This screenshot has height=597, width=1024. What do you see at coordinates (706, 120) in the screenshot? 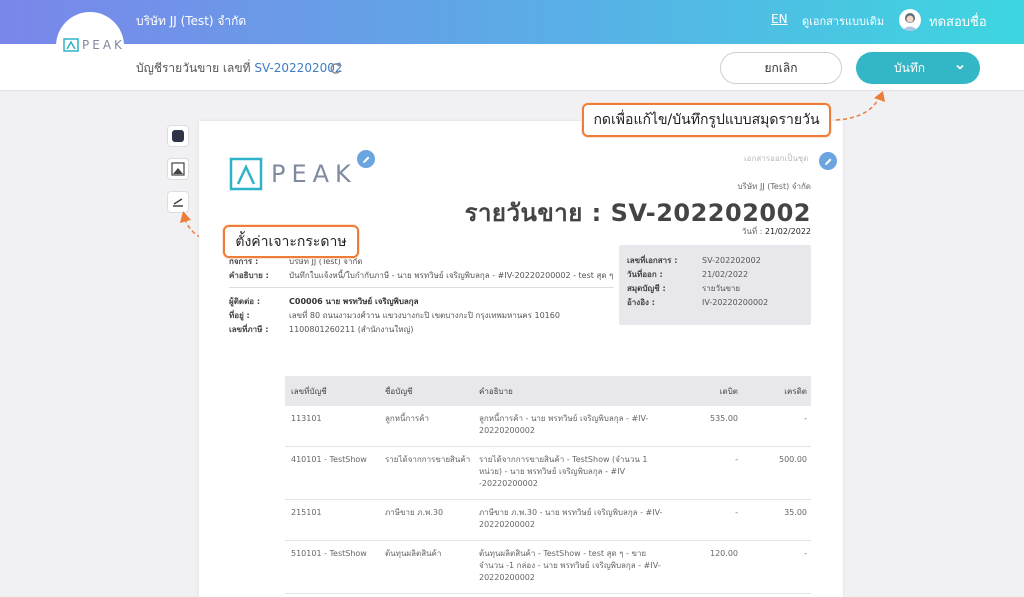
I see `save-hint-callout: กดเพื่อแก้ไข/บันทึกรูปแบบสมุดรายวัน` at bounding box center [706, 120].